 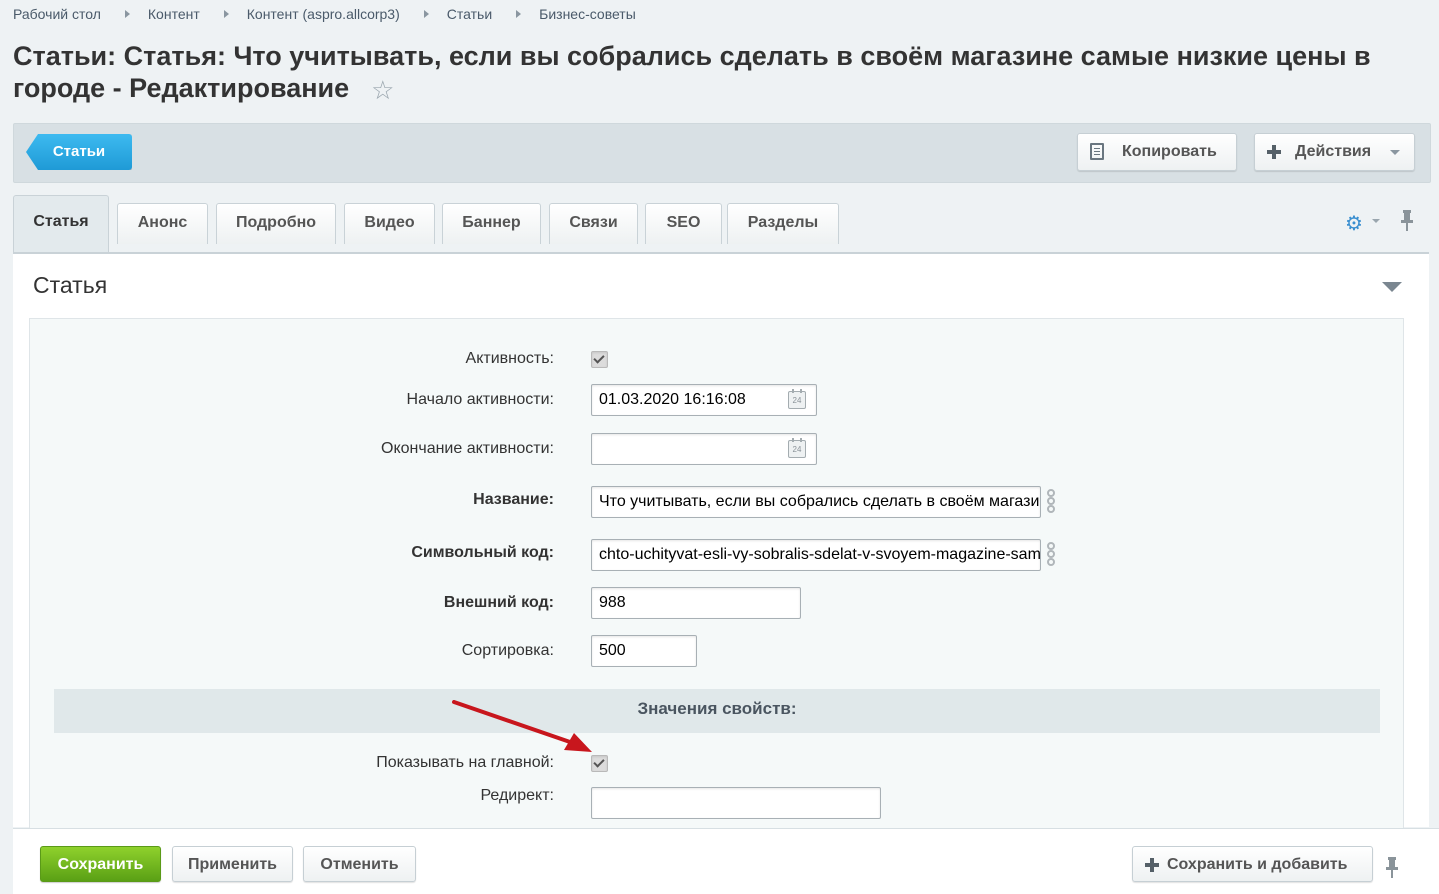 I want to click on redirect-label: Редирект:, so click(x=517, y=795).